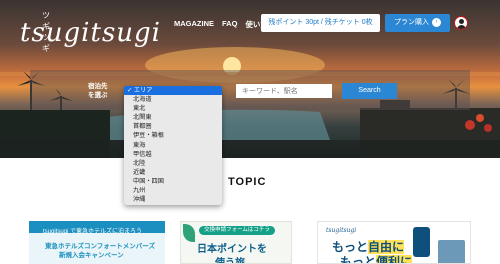 The width and height of the screenshot is (500, 264). Describe the element at coordinates (194, 24) in the screenshot. I see `nav-magazine: MAGAZINE` at that location.